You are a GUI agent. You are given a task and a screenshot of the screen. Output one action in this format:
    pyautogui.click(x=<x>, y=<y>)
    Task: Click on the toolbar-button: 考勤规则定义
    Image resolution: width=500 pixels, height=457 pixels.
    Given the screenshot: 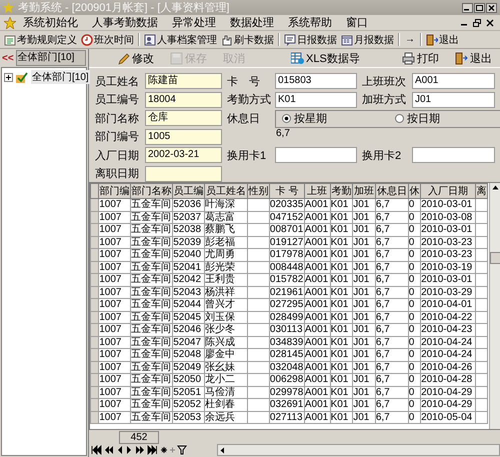 What is the action you would take?
    pyautogui.click(x=40, y=39)
    